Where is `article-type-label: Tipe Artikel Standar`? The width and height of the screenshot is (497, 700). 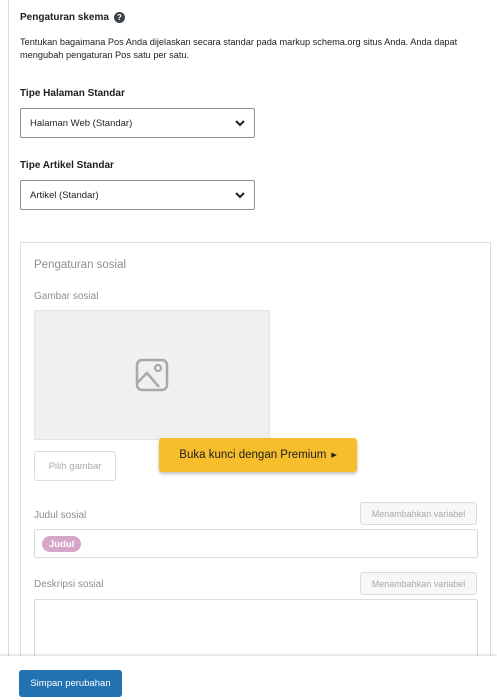
article-type-label: Tipe Artikel Standar is located at coordinates (67, 165).